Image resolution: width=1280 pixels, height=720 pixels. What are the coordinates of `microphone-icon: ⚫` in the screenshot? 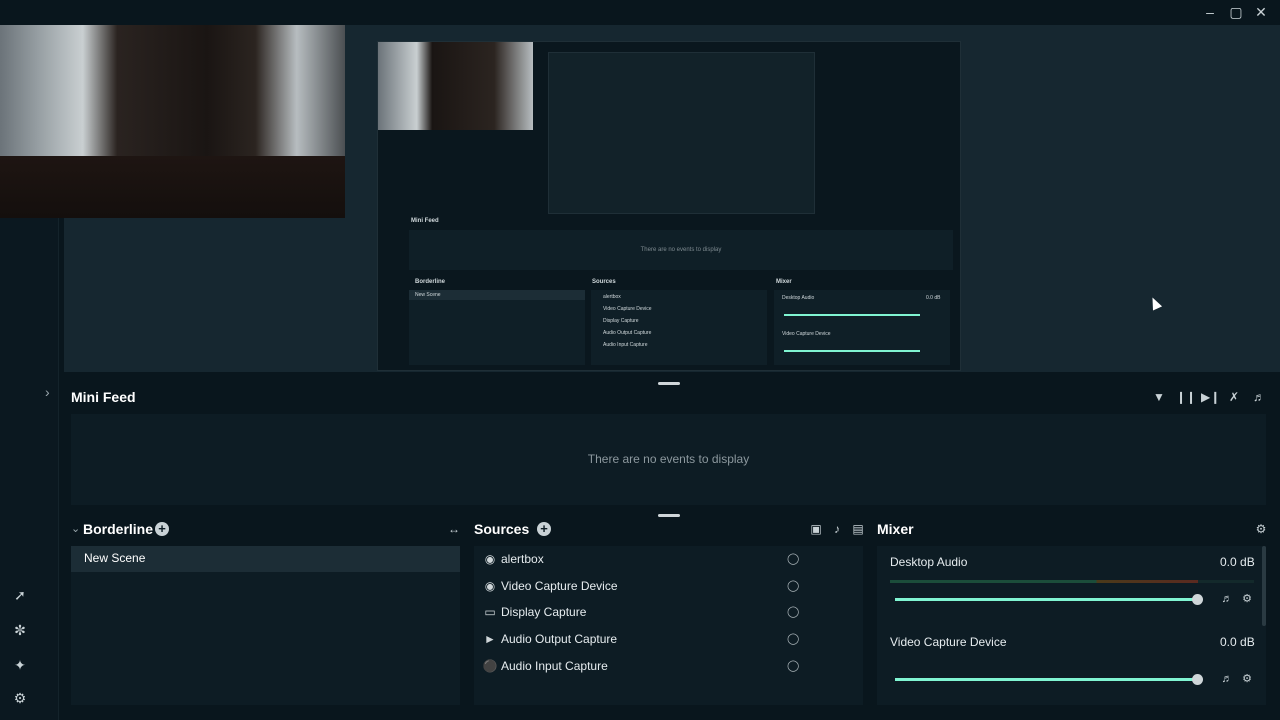 It's located at (490, 666).